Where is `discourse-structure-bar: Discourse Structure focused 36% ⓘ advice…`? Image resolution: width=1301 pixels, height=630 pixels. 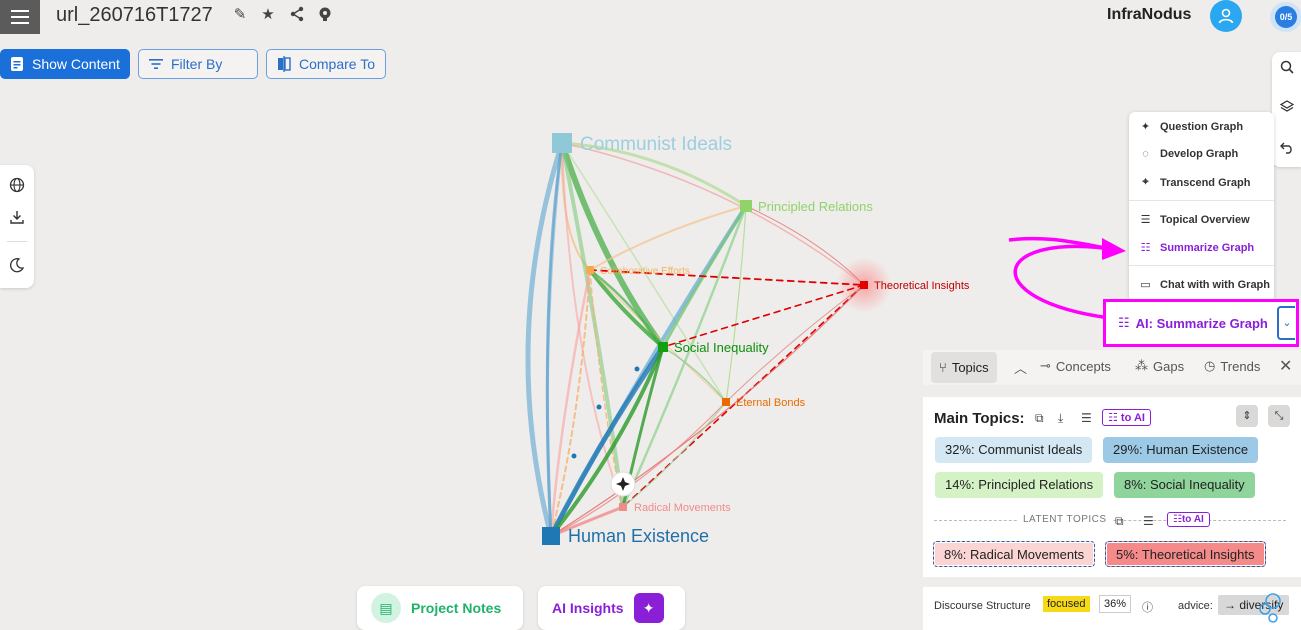 discourse-structure-bar: Discourse Structure focused 36% ⓘ advice… is located at coordinates (1112, 608).